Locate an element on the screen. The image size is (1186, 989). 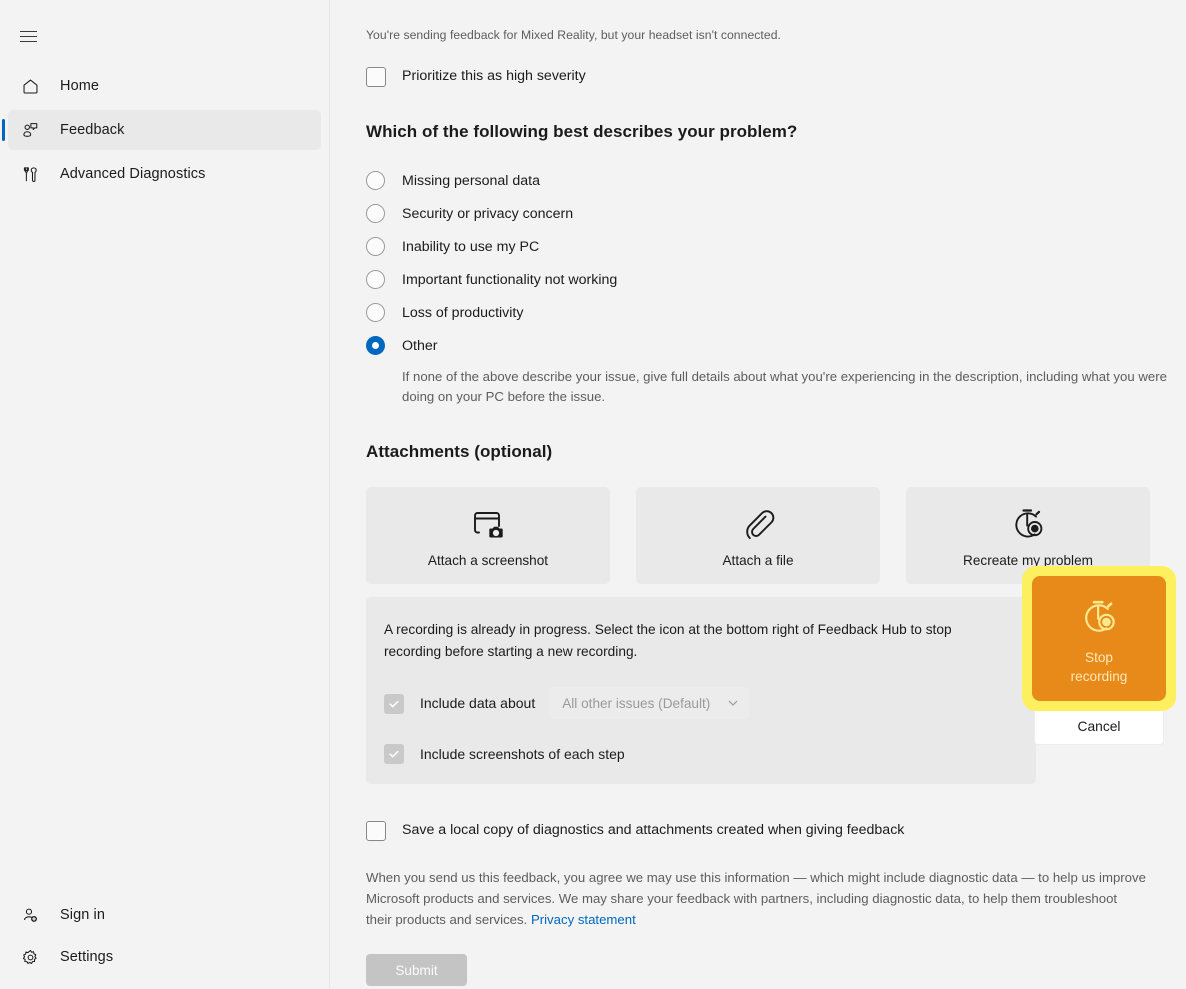
issue-type-dropdown: All other issues (Default) is located at coordinates (649, 703).